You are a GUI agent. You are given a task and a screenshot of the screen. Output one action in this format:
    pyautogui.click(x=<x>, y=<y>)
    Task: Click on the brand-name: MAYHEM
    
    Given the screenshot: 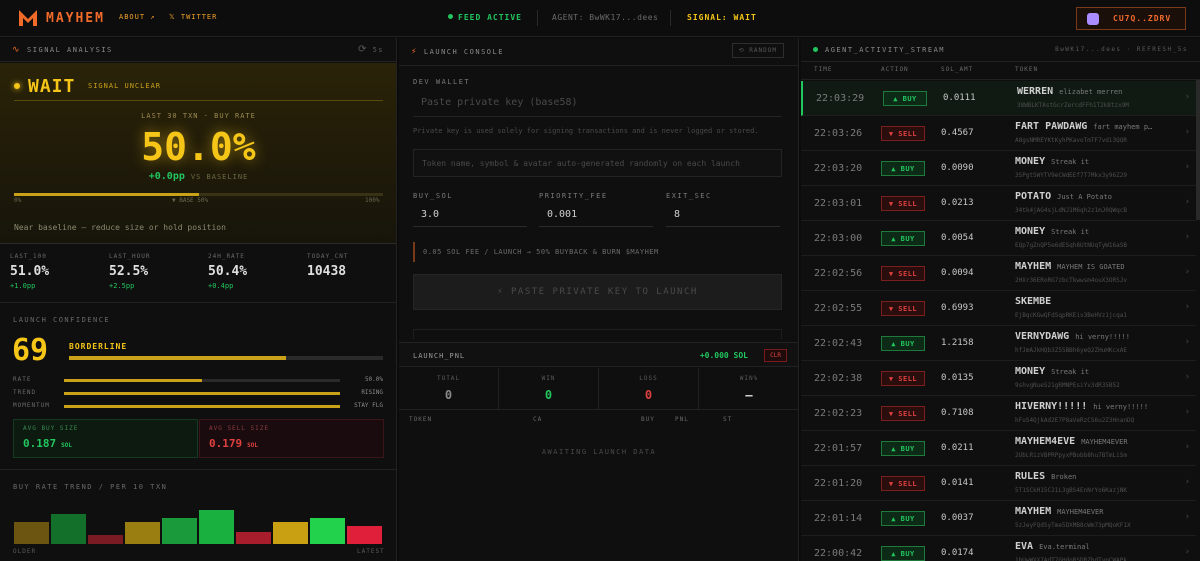 What is the action you would take?
    pyautogui.click(x=75, y=18)
    